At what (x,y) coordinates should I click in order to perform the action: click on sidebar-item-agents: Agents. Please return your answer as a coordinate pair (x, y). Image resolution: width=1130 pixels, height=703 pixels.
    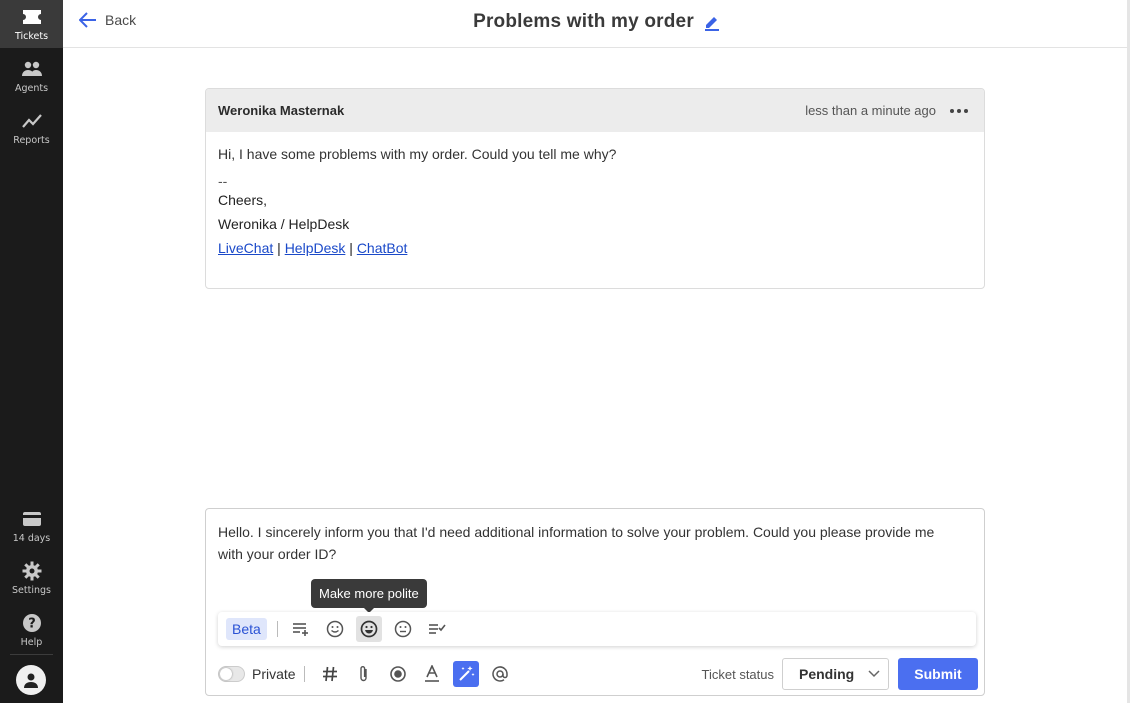
    Looking at the image, I should click on (31, 76).